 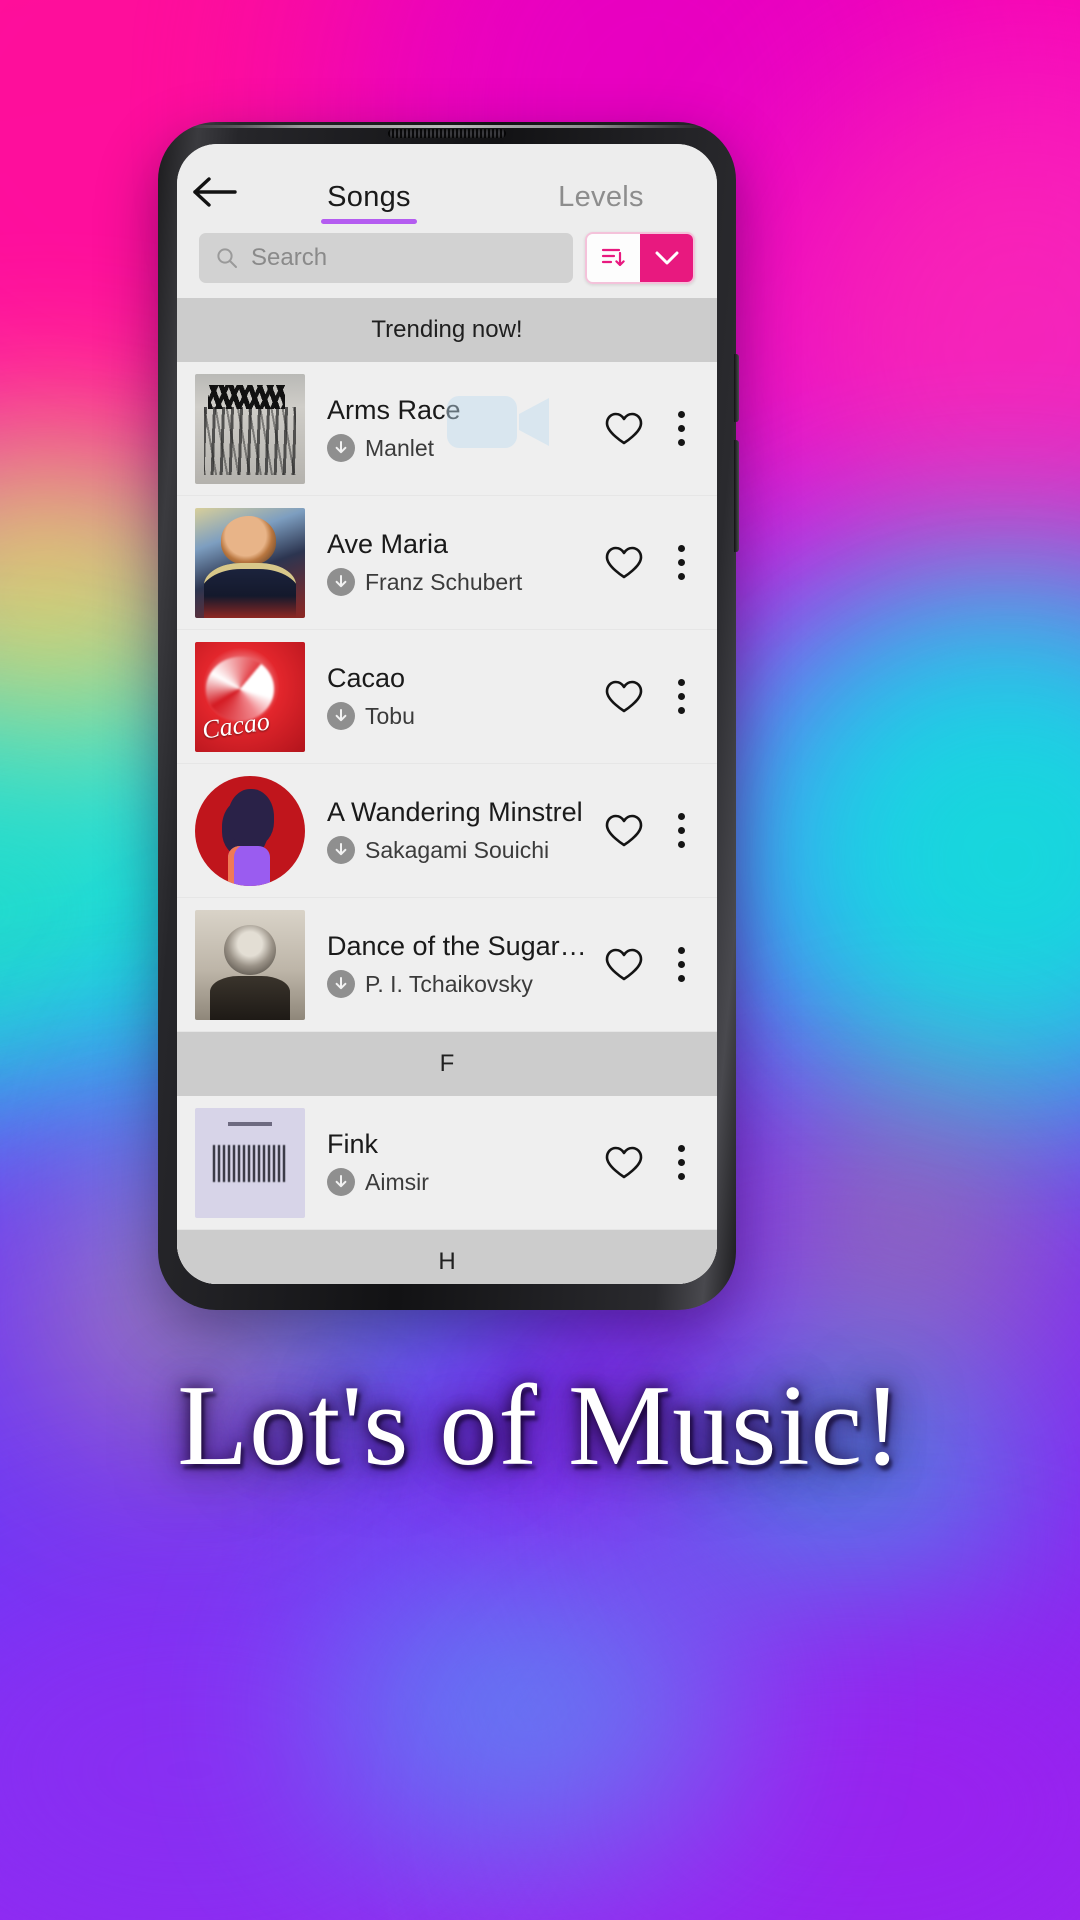 What do you see at coordinates (460, 448) in the screenshot?
I see `artist-line: Manlet` at bounding box center [460, 448].